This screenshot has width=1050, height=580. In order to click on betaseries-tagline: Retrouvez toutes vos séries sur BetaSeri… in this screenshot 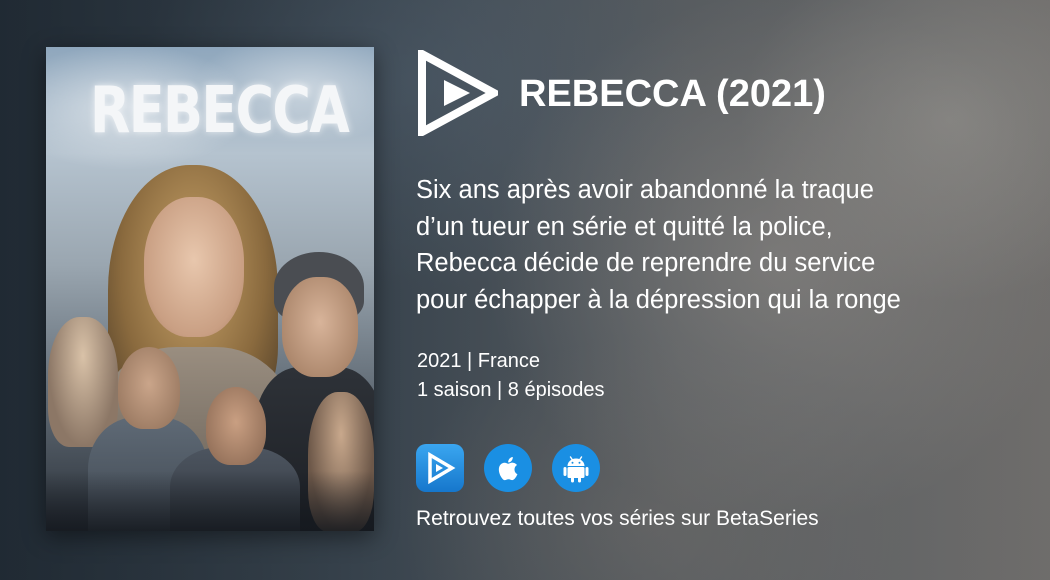, I will do `click(617, 518)`.